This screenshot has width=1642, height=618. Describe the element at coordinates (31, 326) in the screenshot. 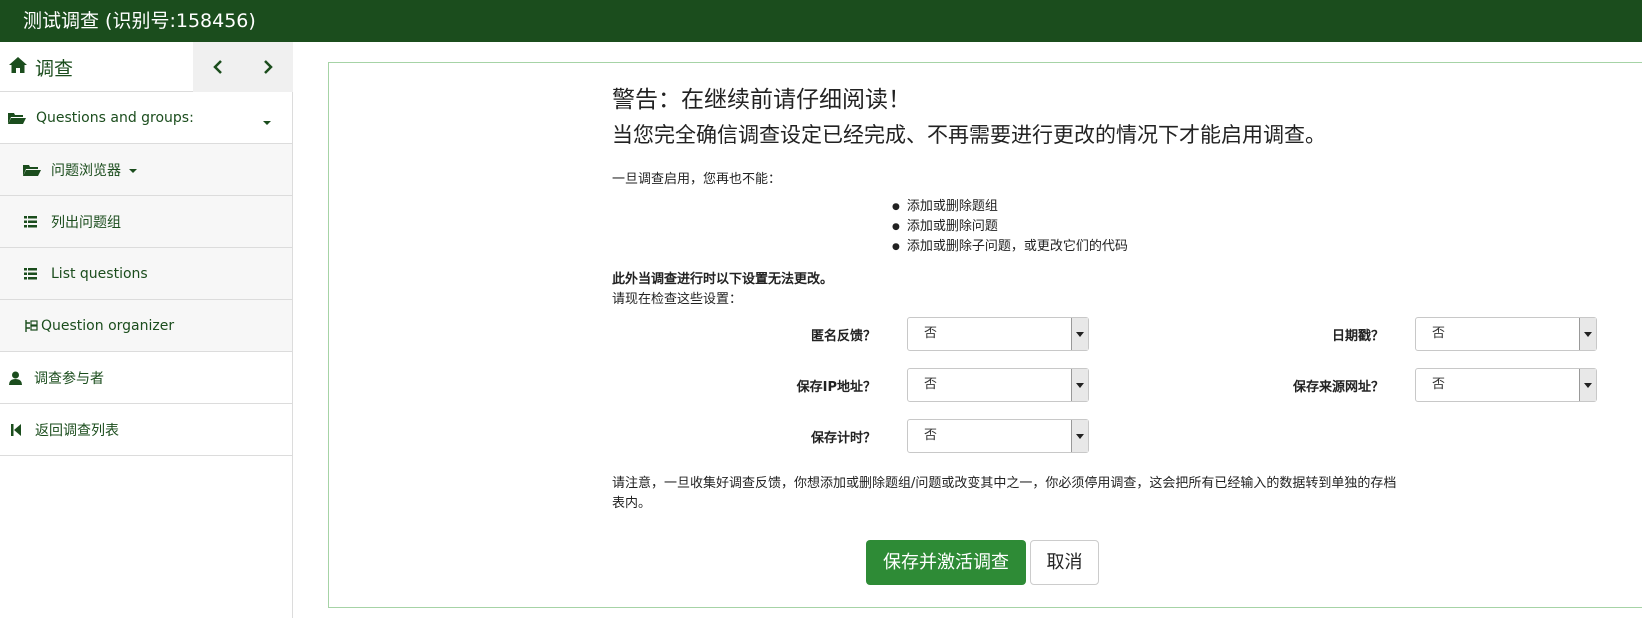

I see `organizer-icon` at that location.